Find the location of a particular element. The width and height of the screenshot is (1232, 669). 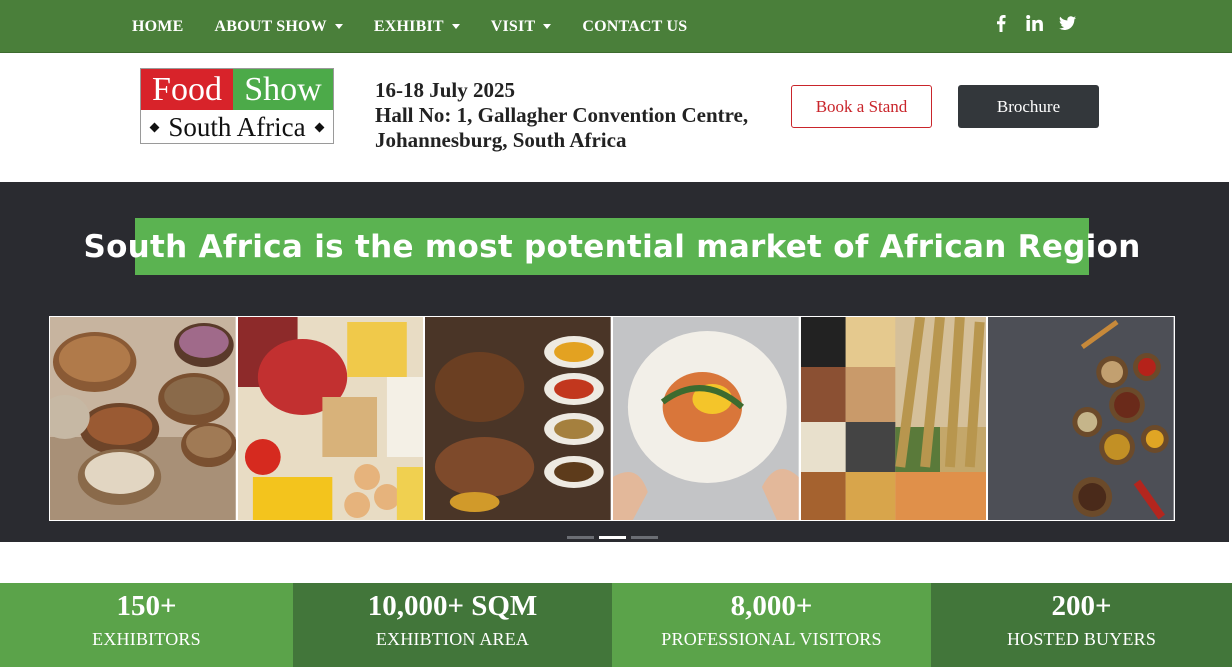

nav-item-label: EXHIBIT is located at coordinates (408, 26).